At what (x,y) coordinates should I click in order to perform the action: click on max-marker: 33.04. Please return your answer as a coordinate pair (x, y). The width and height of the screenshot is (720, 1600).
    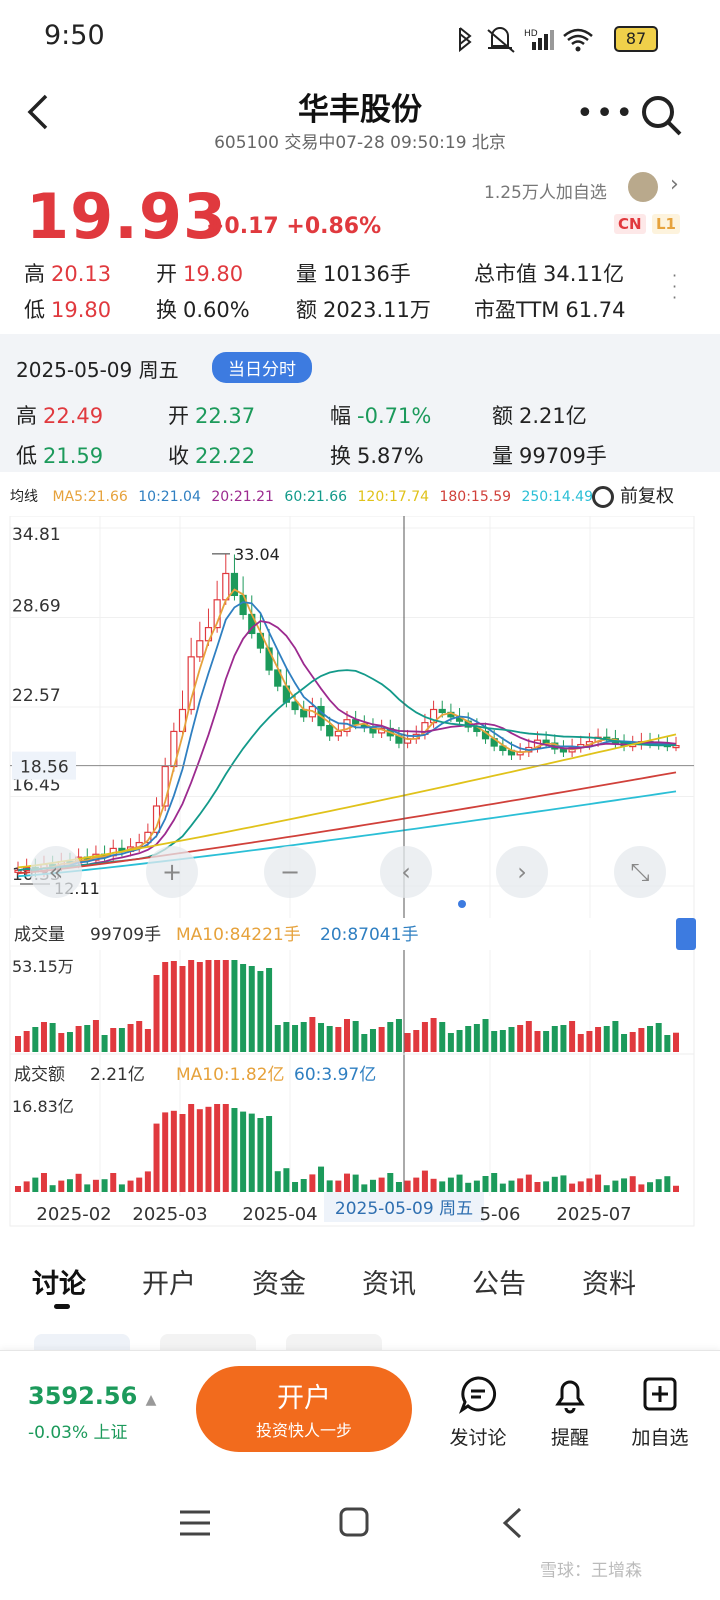
    Looking at the image, I should click on (257, 554).